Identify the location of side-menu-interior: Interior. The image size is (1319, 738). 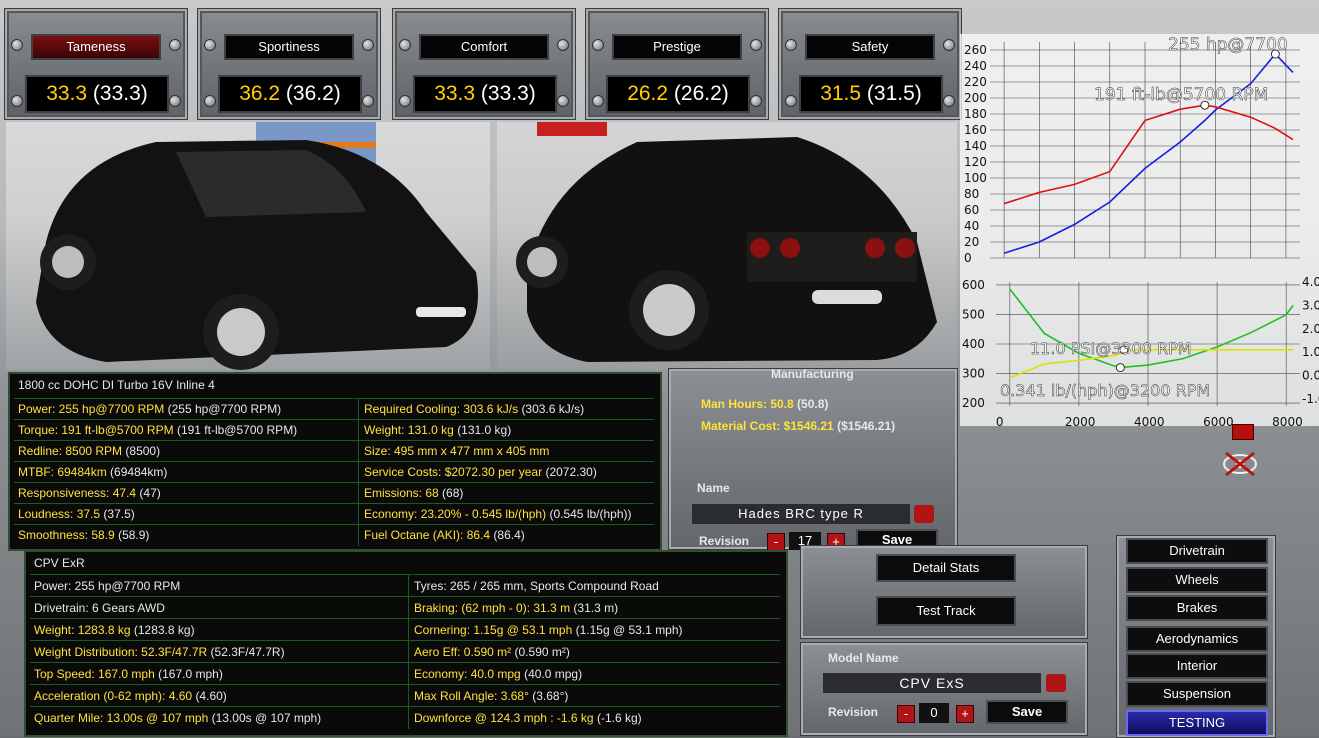
(1197, 666).